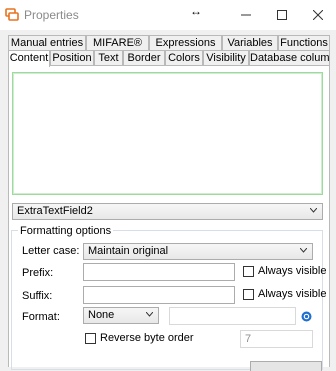 The height and width of the screenshot is (371, 336). I want to click on tab-label: Visibility, so click(226, 58).